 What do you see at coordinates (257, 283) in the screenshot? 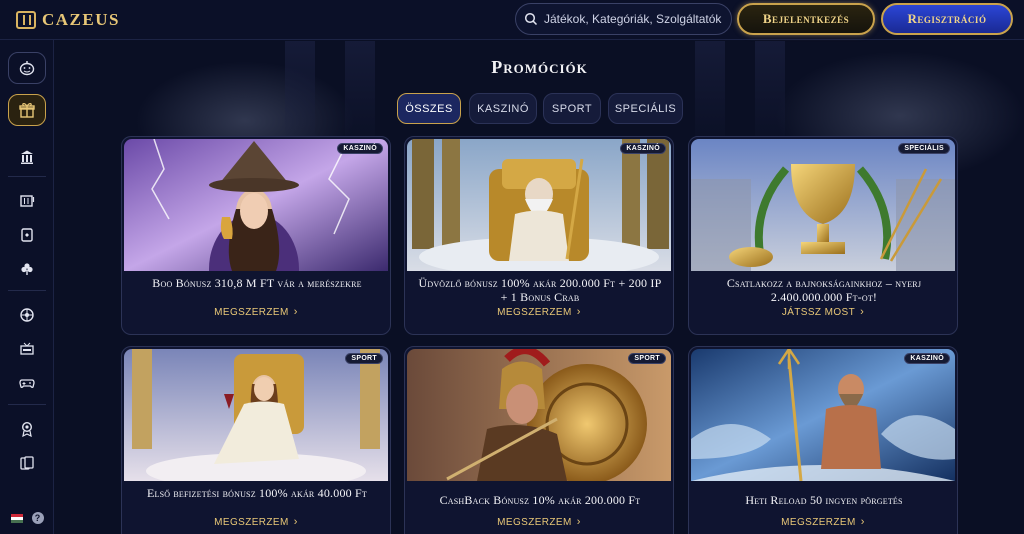
I see `promo-title: Boo Bónusz 310,8 M FT vár a merészekre` at bounding box center [257, 283].